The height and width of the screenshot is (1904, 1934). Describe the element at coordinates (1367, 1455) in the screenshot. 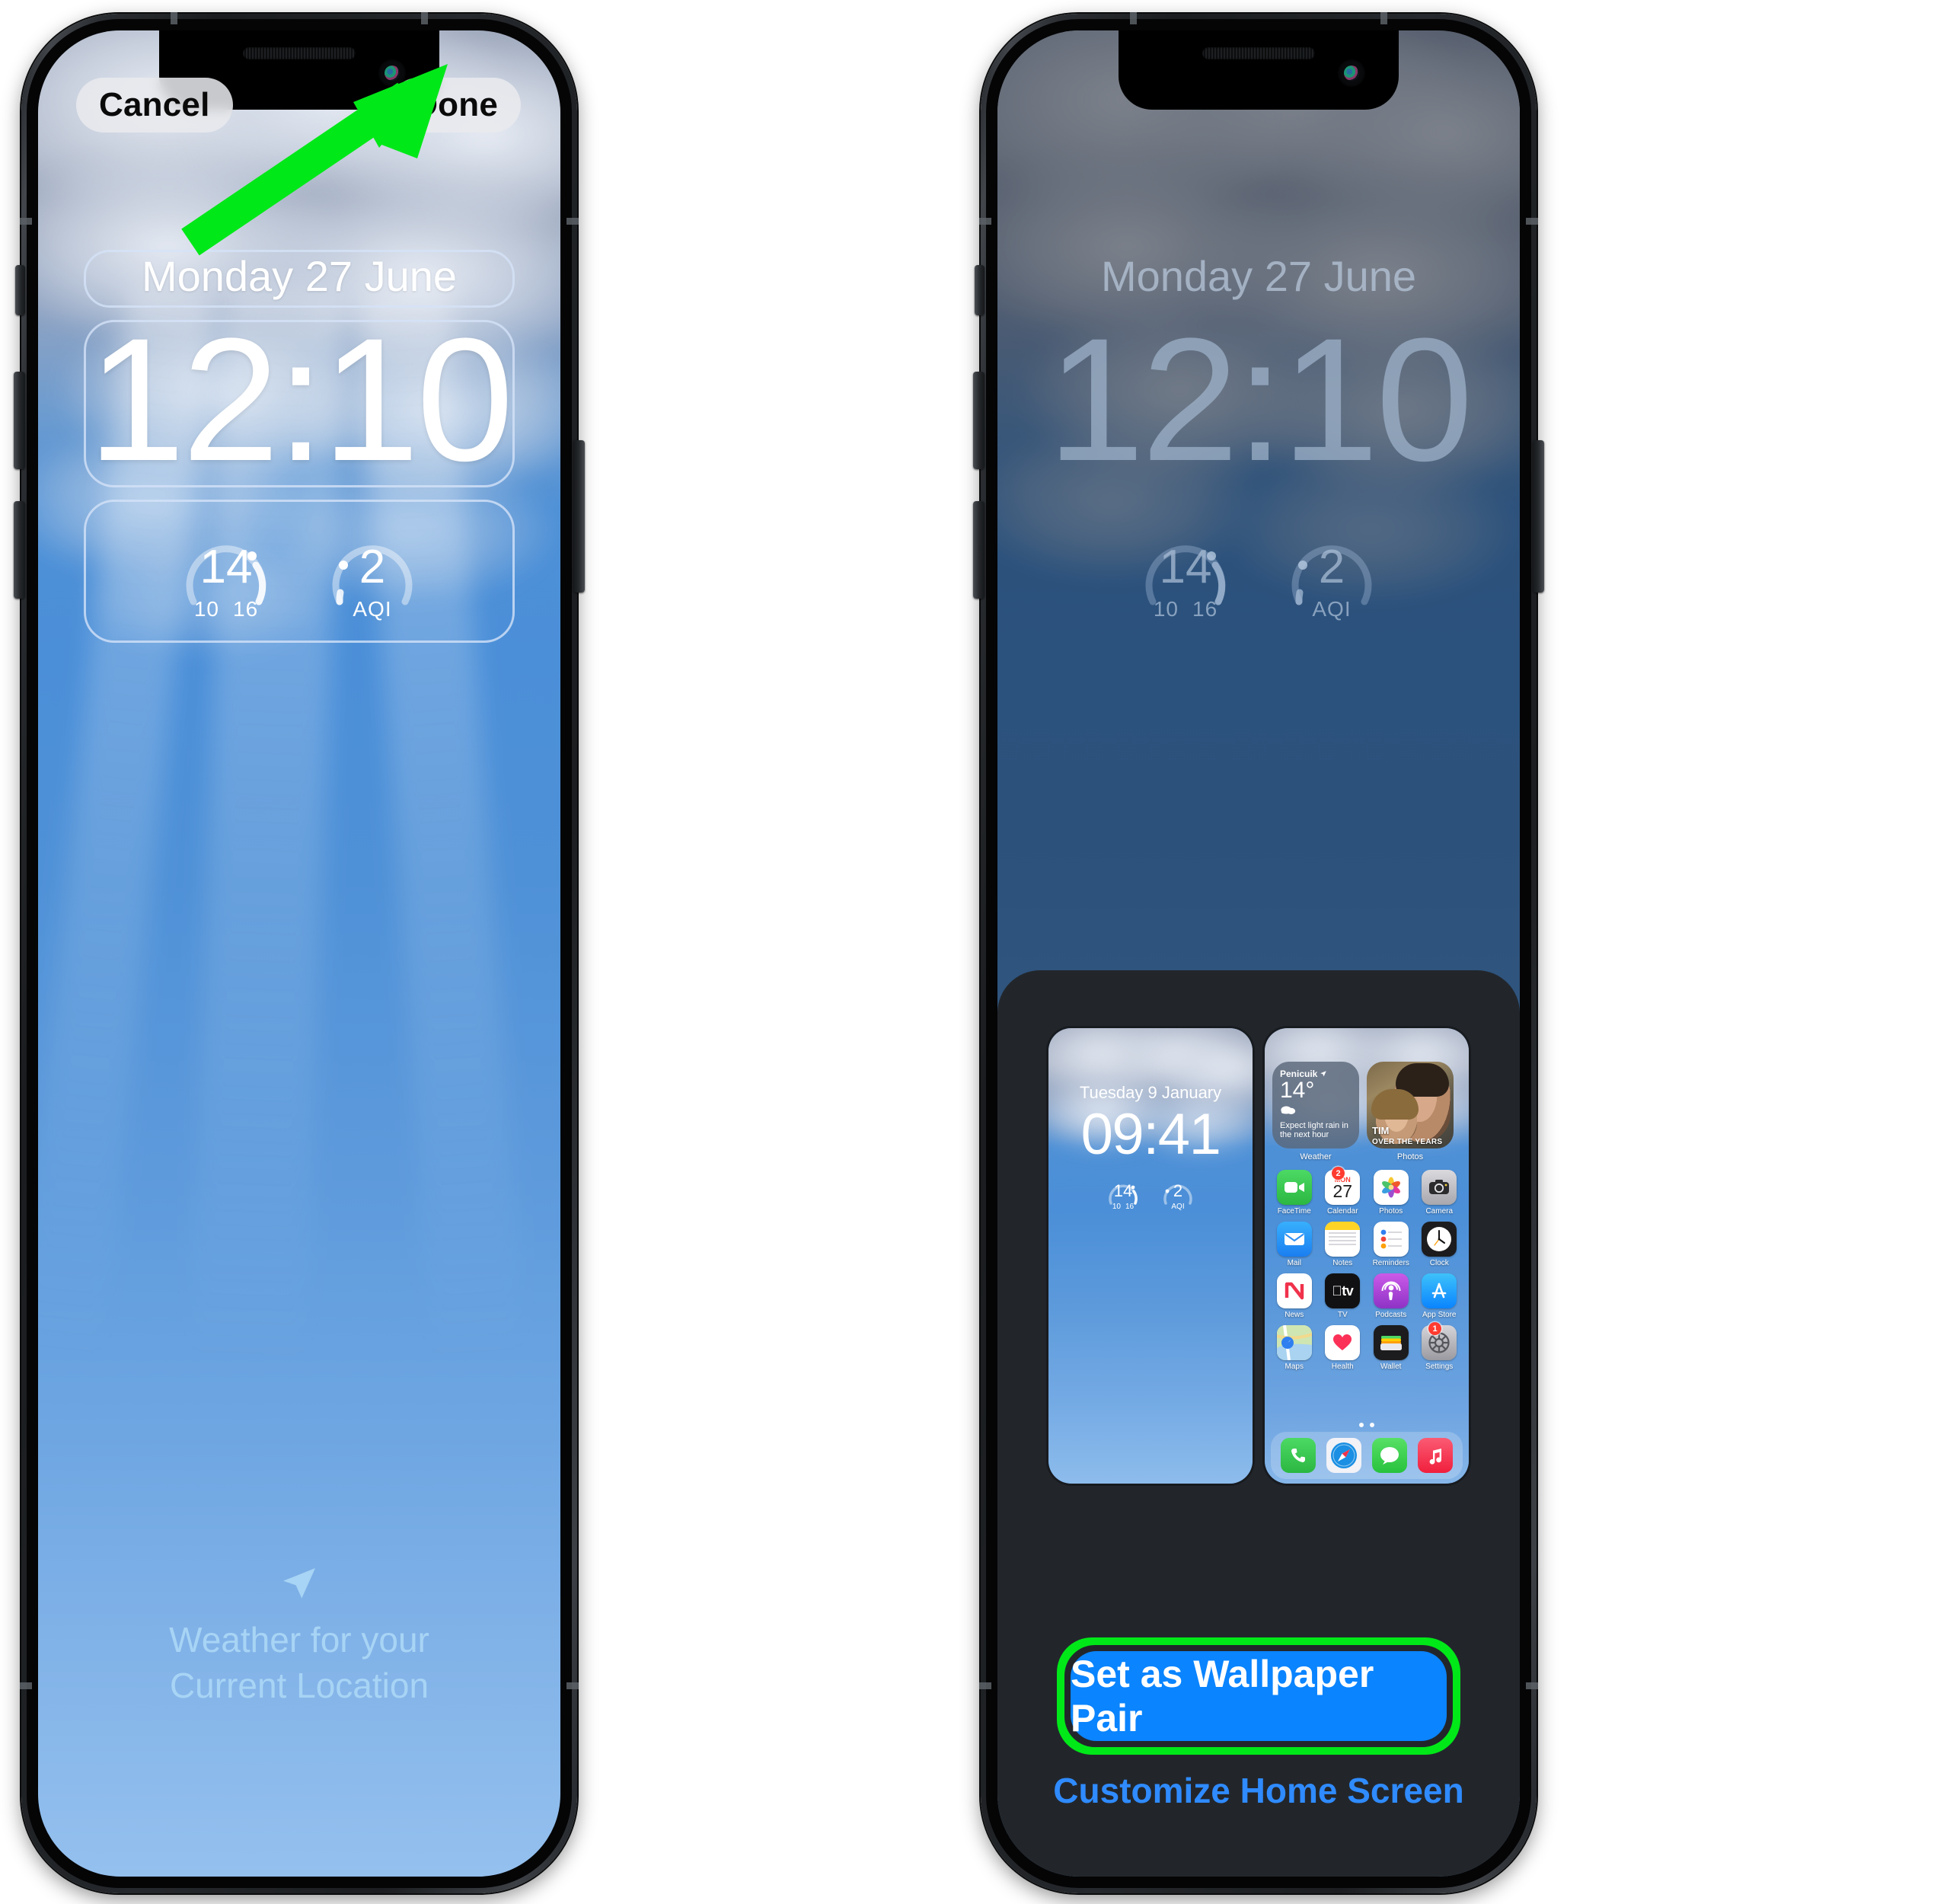

I see `home-dock` at that location.